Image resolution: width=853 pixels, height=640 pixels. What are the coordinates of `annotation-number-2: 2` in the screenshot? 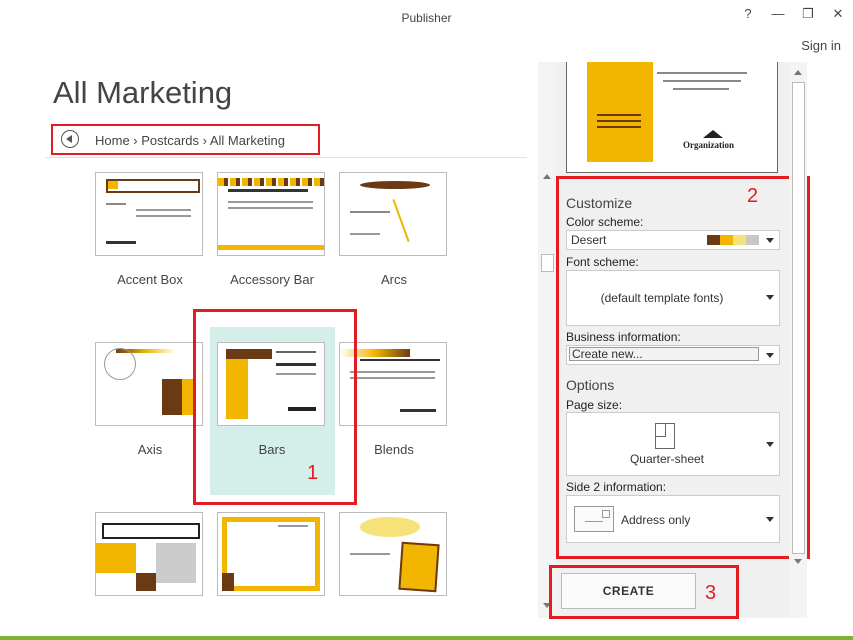 It's located at (753, 196).